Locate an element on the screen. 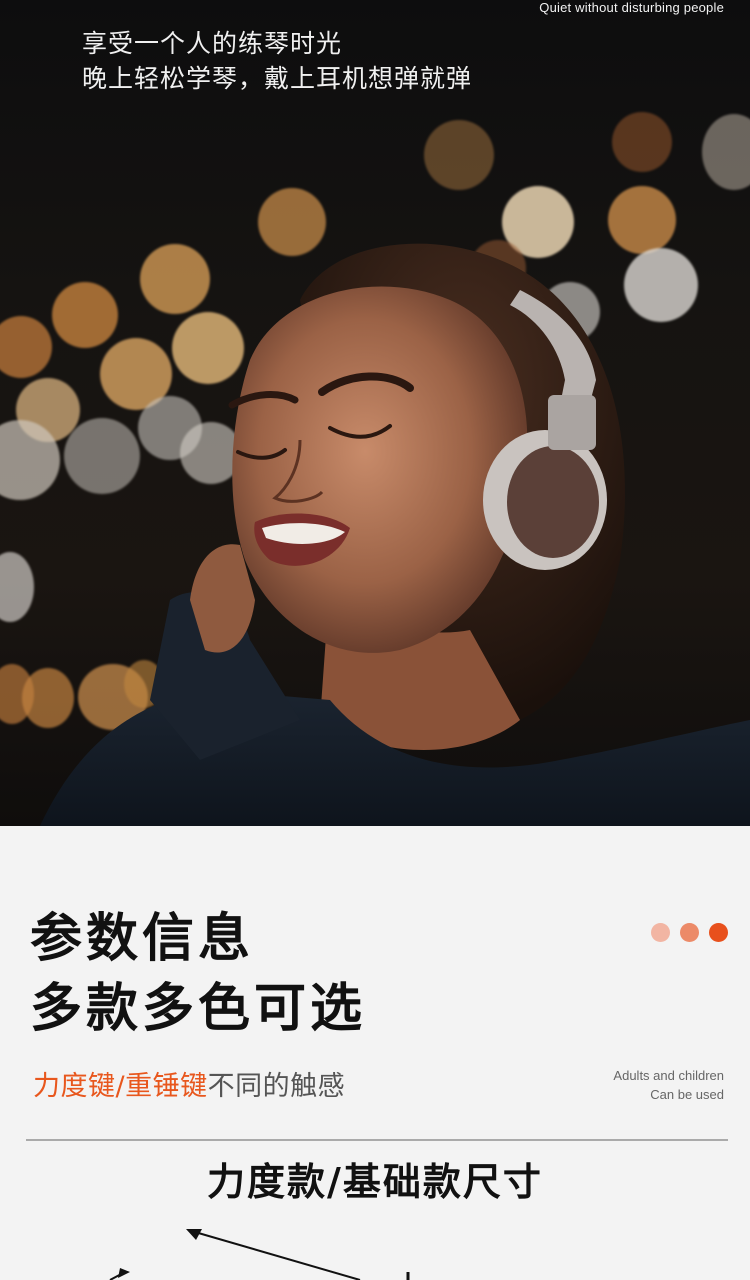 The image size is (750, 1280). adults-line-1: Adults and children is located at coordinates (668, 1075).